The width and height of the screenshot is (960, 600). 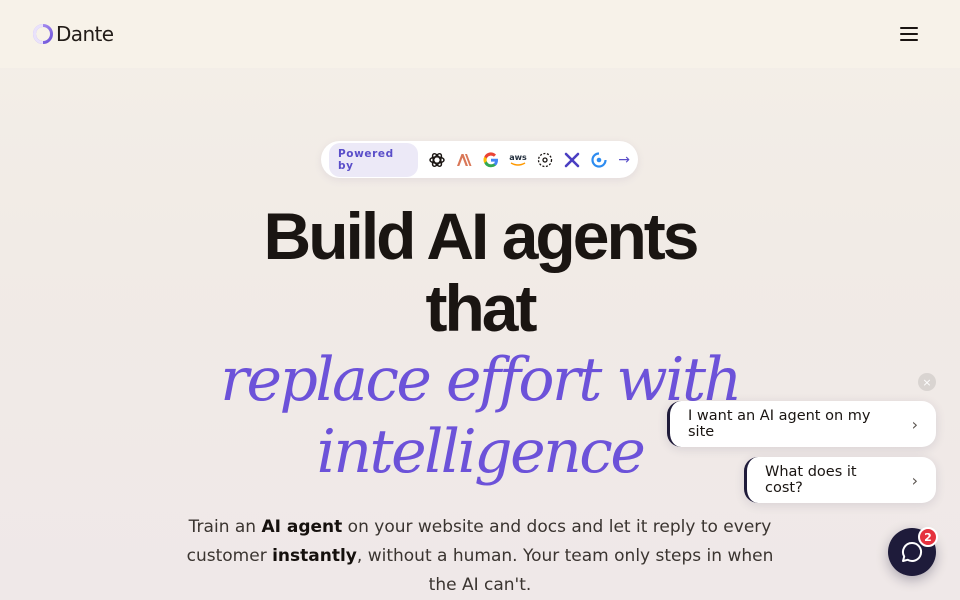 I want to click on suggestion-label: What does it cost?, so click(x=811, y=480).